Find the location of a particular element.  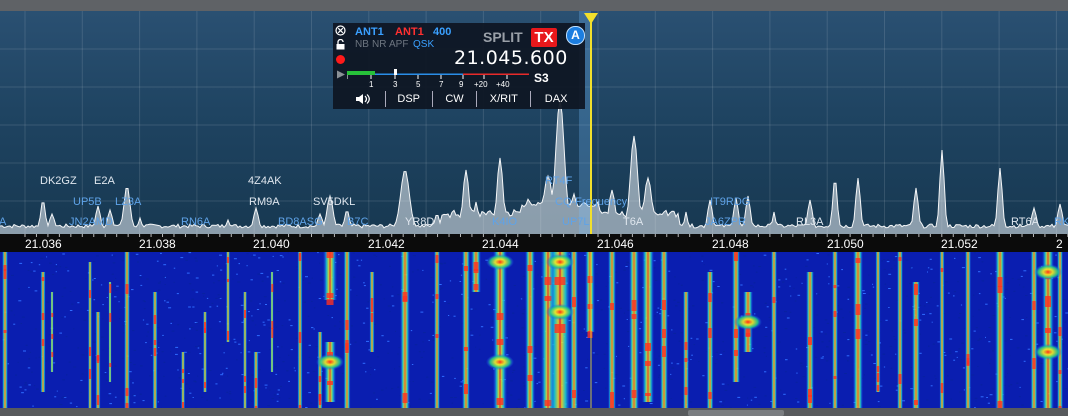

dsp-tab: DSP is located at coordinates (408, 99).